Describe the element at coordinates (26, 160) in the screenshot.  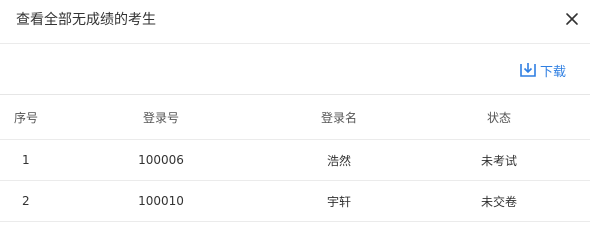
I see `cell-seq: 1` at that location.